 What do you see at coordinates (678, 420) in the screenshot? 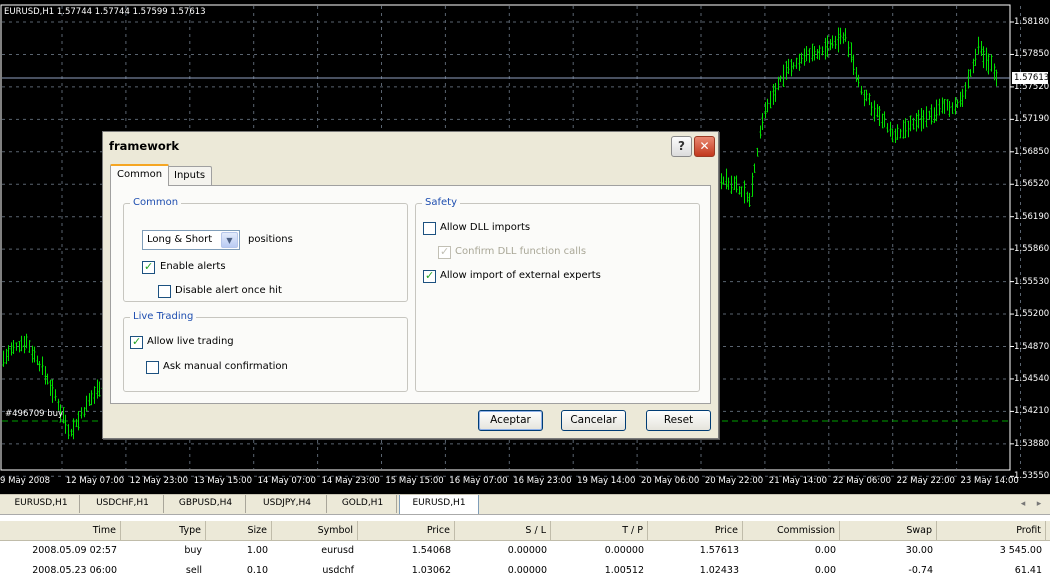
I see `reset-button: Reset` at bounding box center [678, 420].